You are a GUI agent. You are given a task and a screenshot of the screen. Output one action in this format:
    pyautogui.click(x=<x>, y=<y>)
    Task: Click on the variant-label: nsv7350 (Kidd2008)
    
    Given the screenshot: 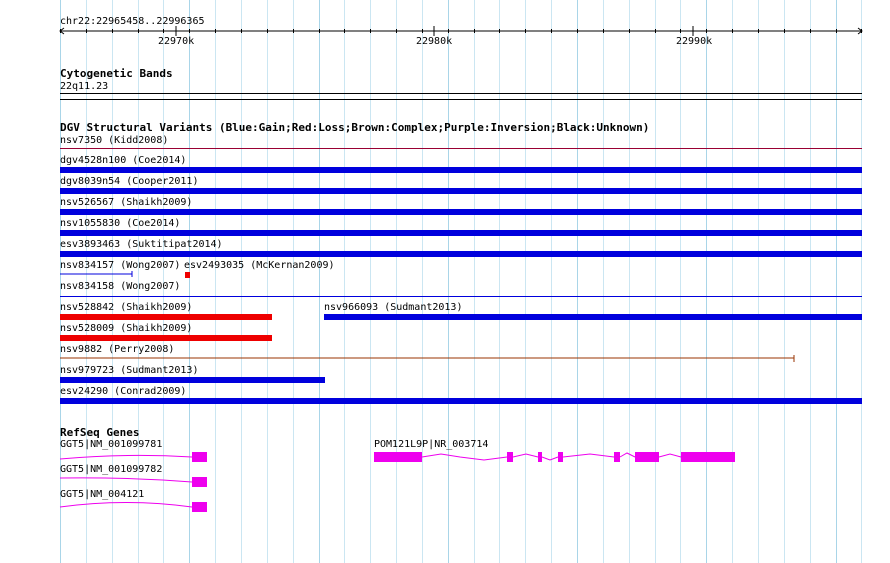 What is the action you would take?
    pyautogui.click(x=114, y=140)
    